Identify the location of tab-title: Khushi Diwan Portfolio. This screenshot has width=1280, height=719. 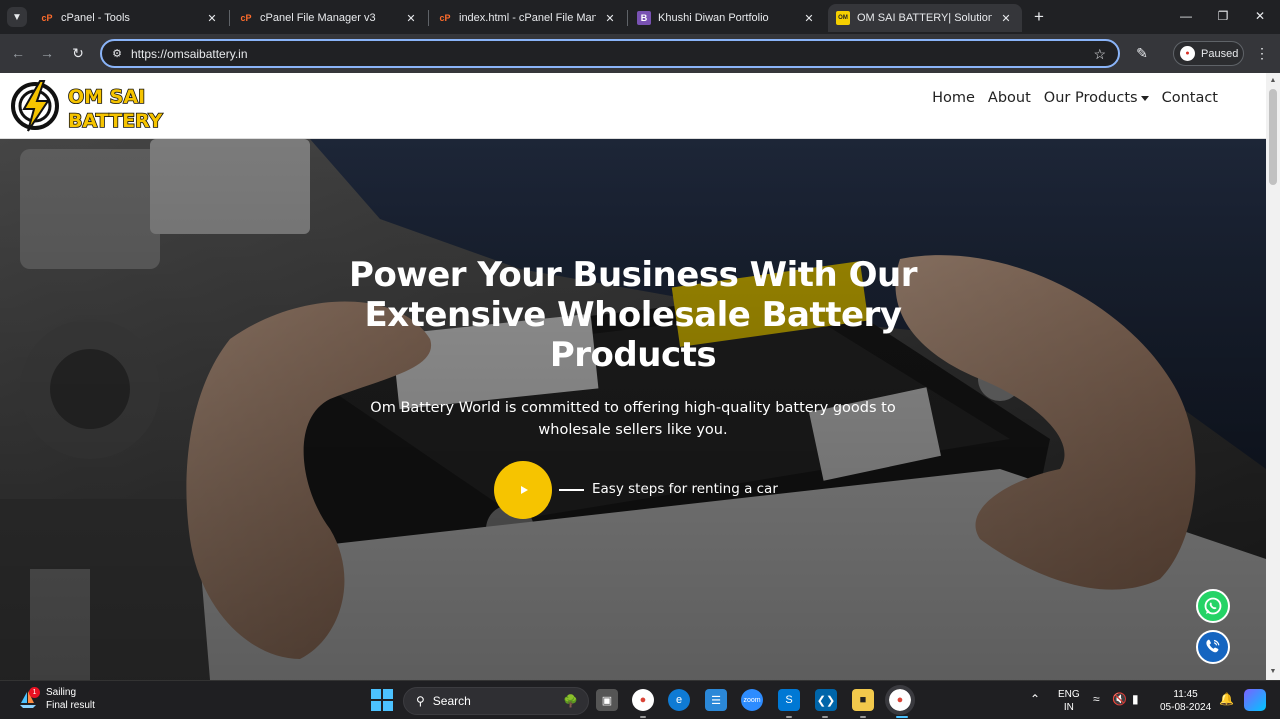
(713, 18).